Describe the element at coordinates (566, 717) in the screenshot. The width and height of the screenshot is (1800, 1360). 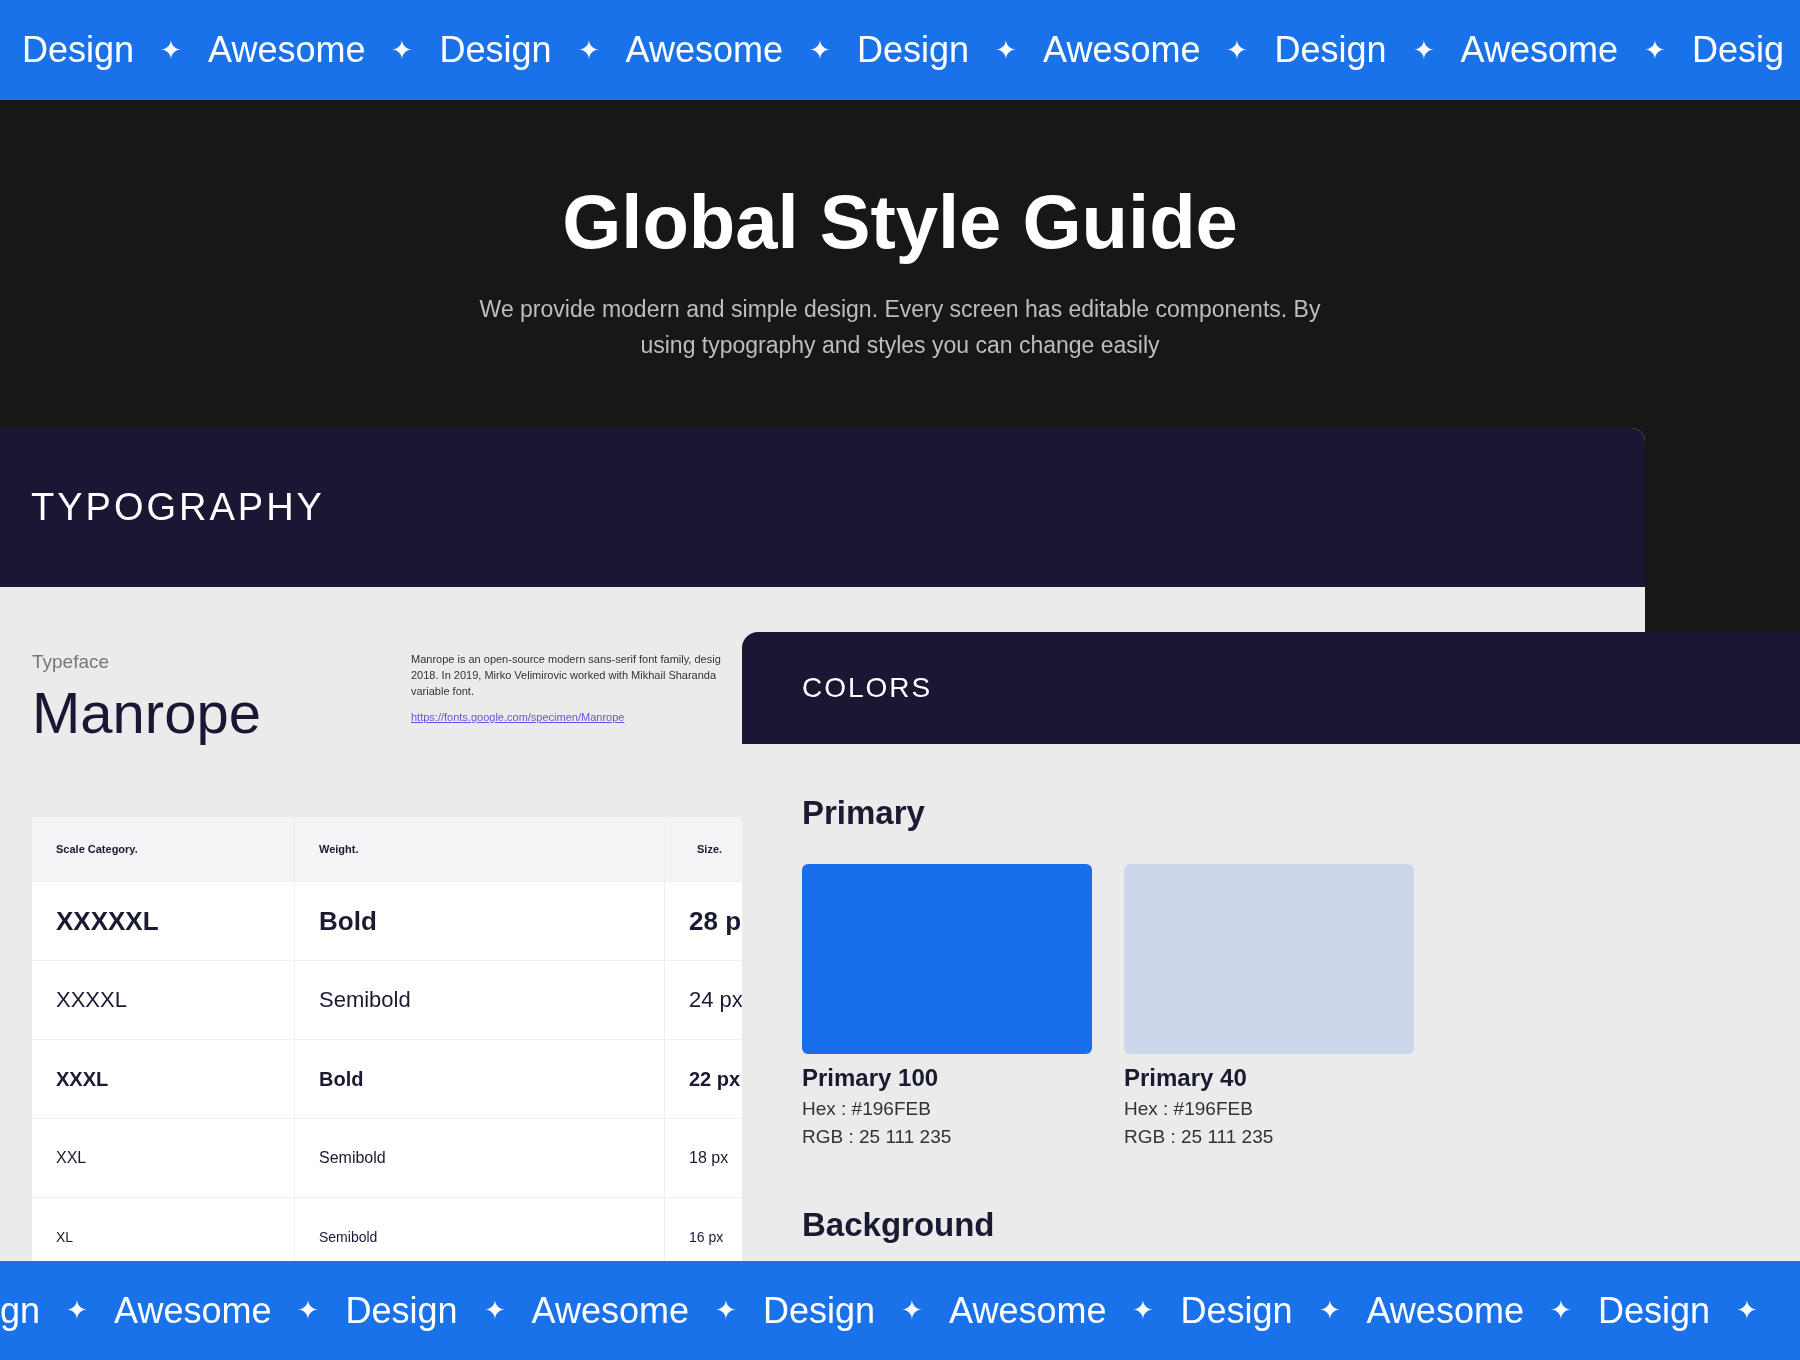
I see `specimen-link: https://fonts.google.com/specimen/Manrope` at that location.